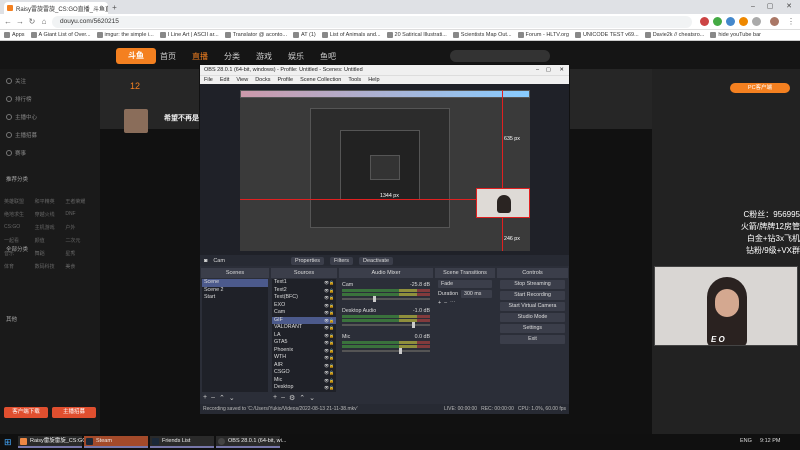 This screenshot has height=450, width=800. Describe the element at coordinates (304, 358) in the screenshot. I see `source-item: WTH 👁🔒` at that location.